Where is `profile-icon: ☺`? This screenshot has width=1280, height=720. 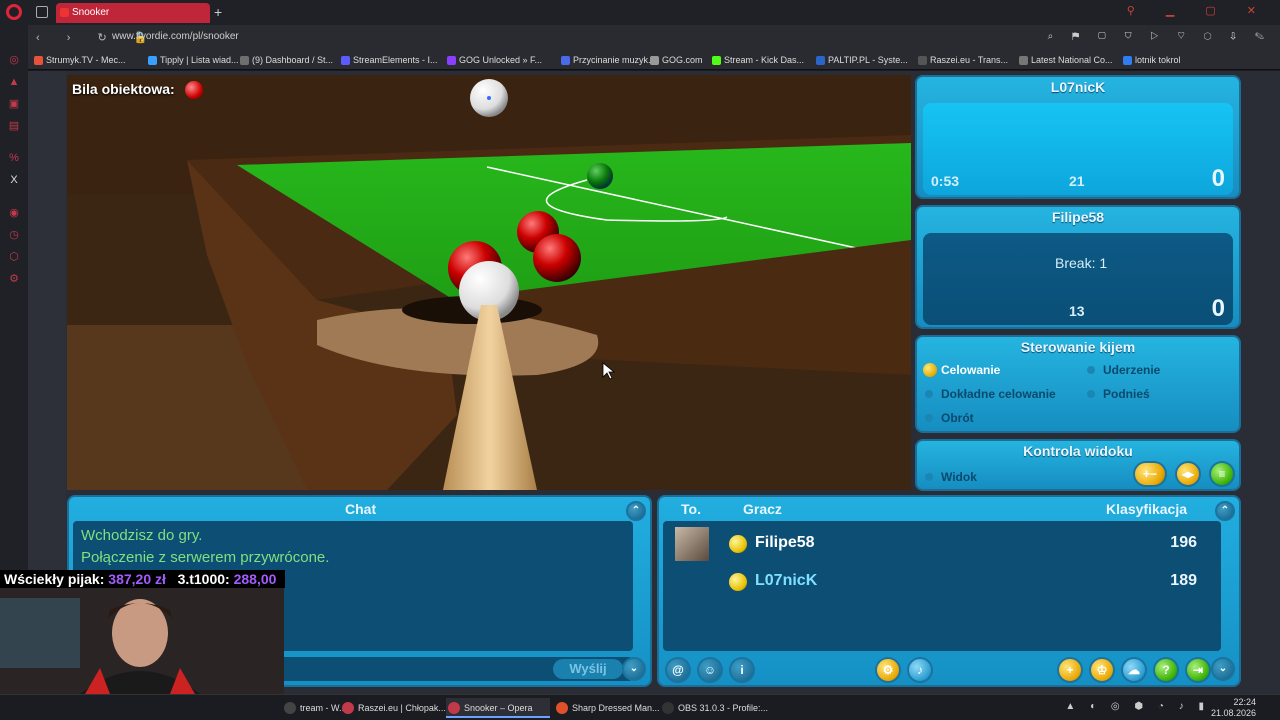 profile-icon: ☺ is located at coordinates (710, 670).